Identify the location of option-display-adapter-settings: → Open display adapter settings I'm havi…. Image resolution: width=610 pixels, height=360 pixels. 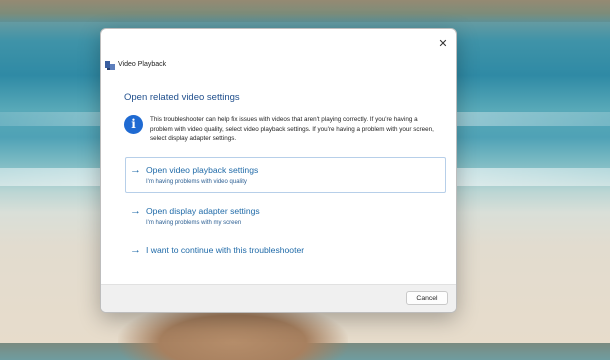
(285, 216).